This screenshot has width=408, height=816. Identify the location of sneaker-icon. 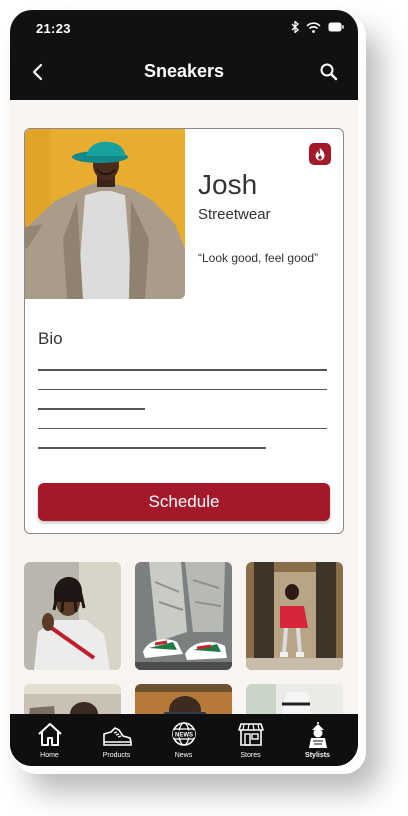
(117, 736).